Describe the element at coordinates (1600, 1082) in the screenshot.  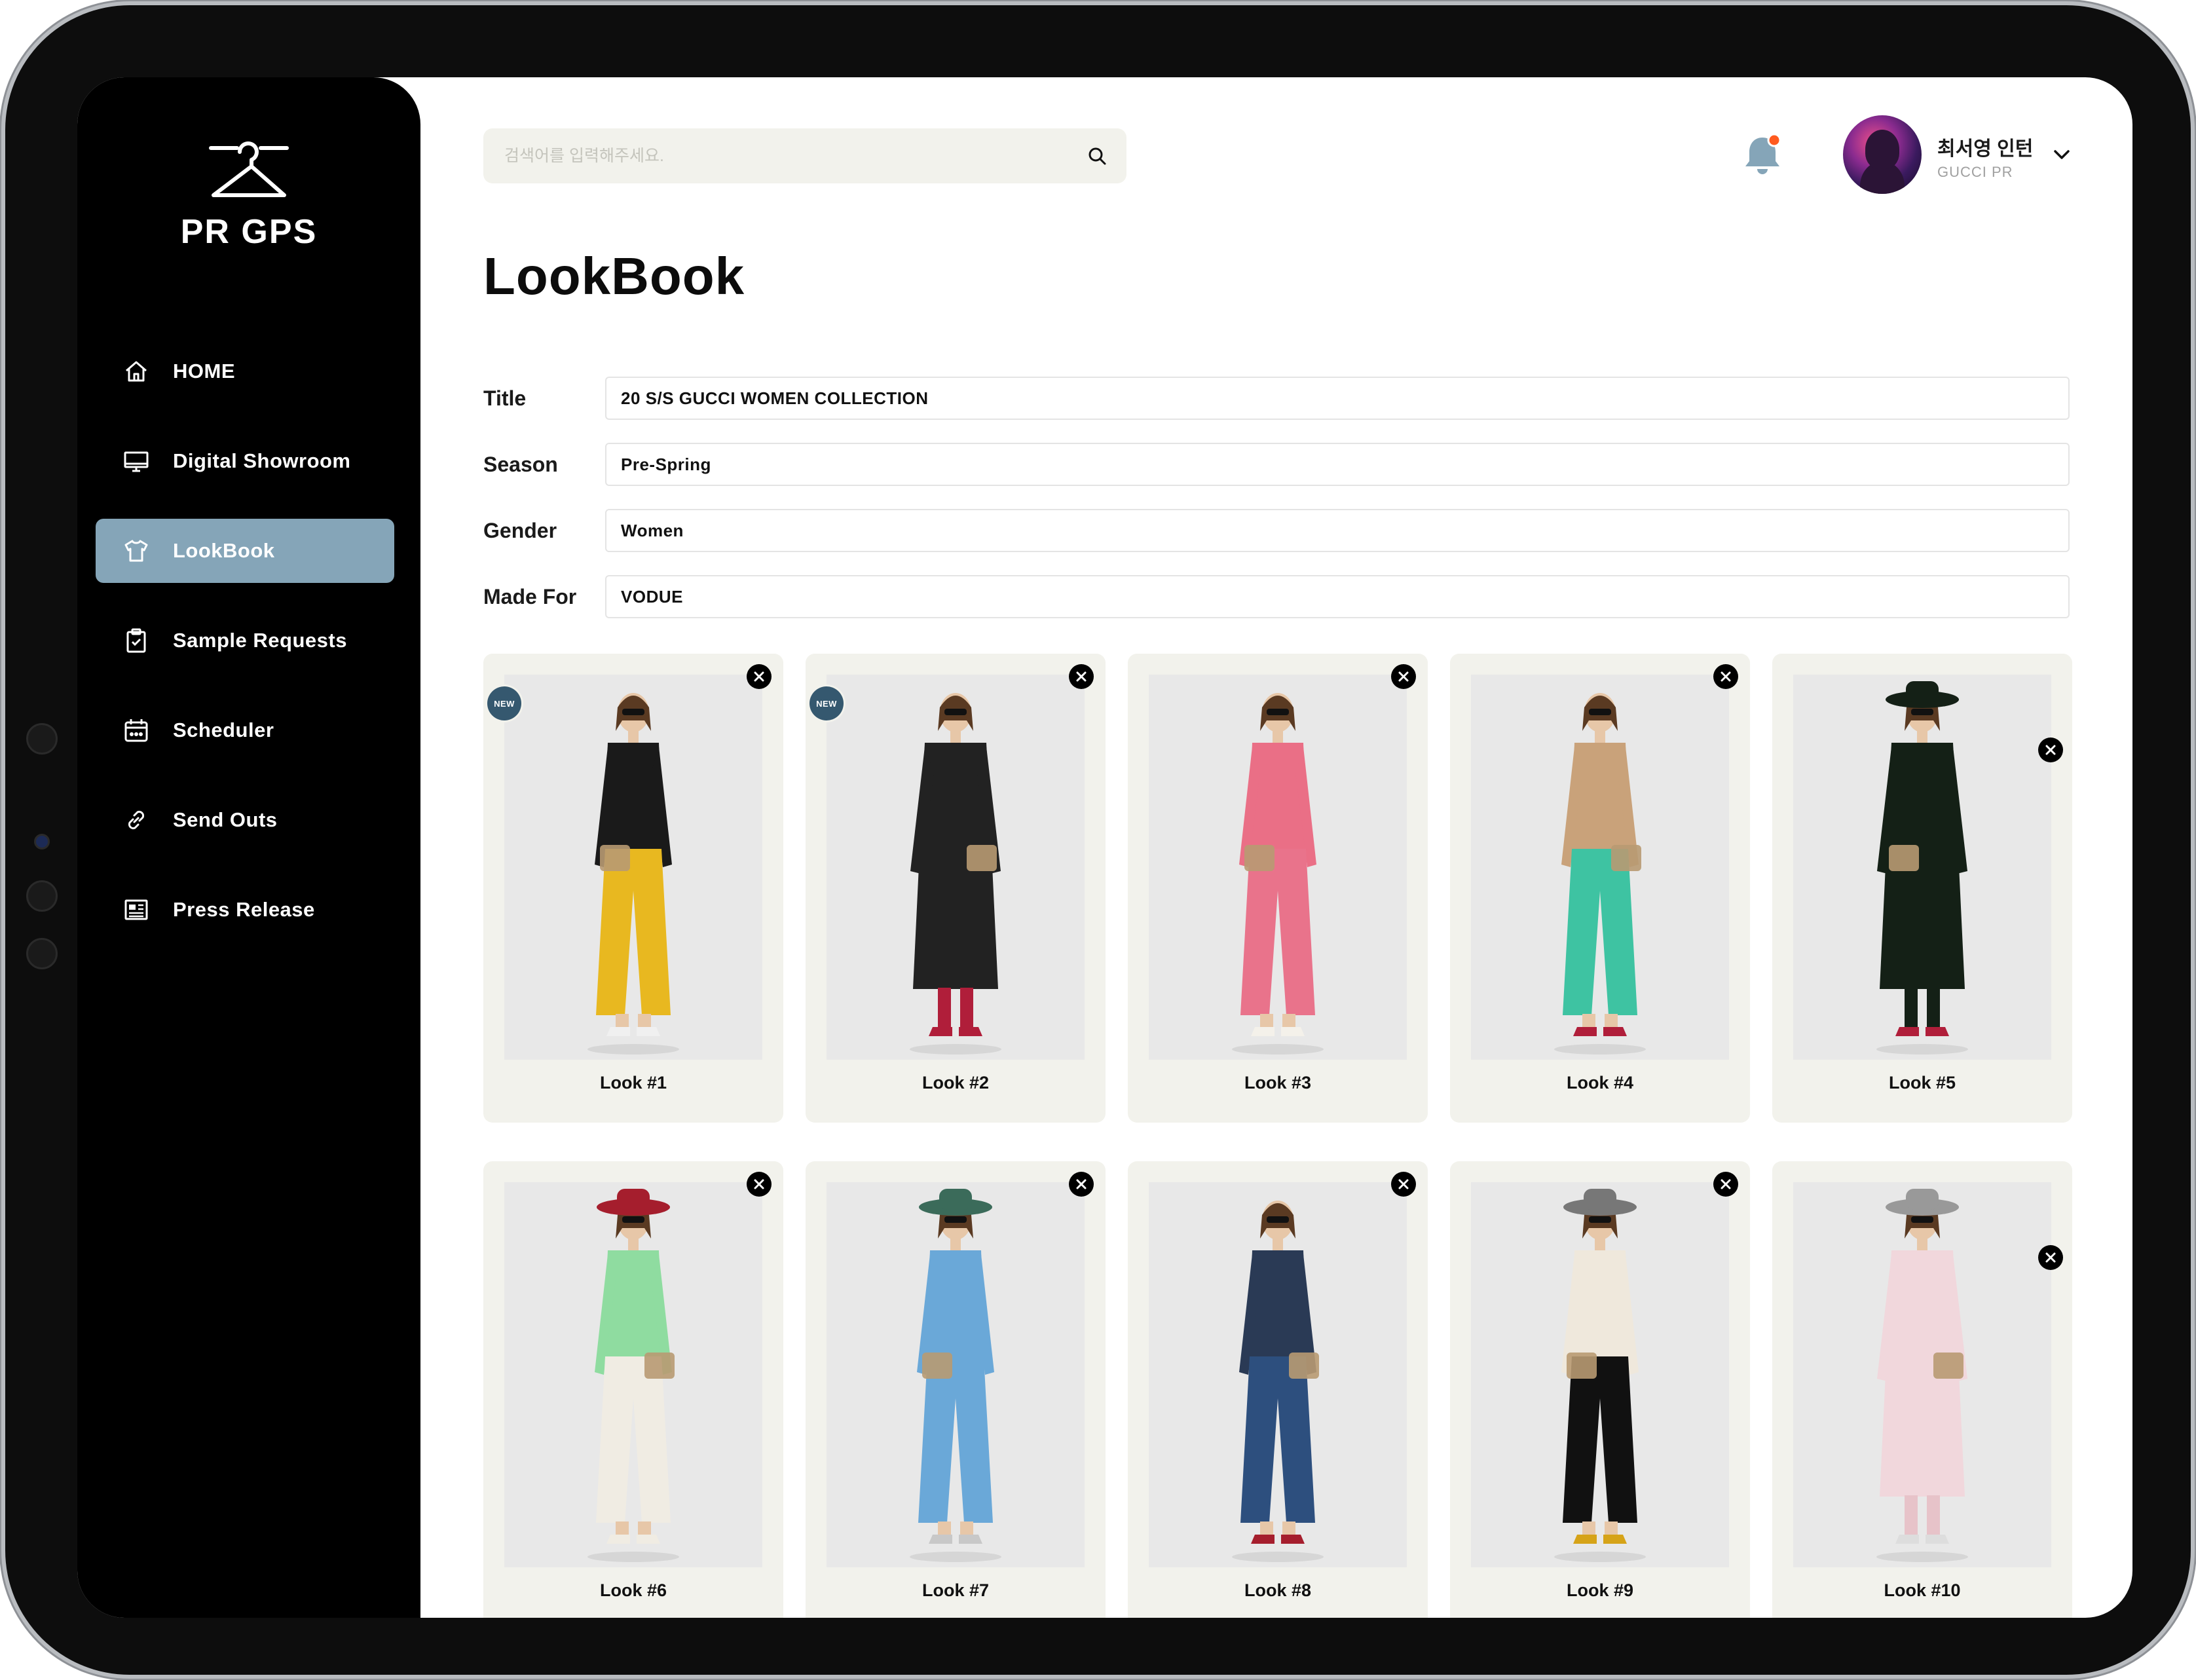
I see `look-label: Look #4` at that location.